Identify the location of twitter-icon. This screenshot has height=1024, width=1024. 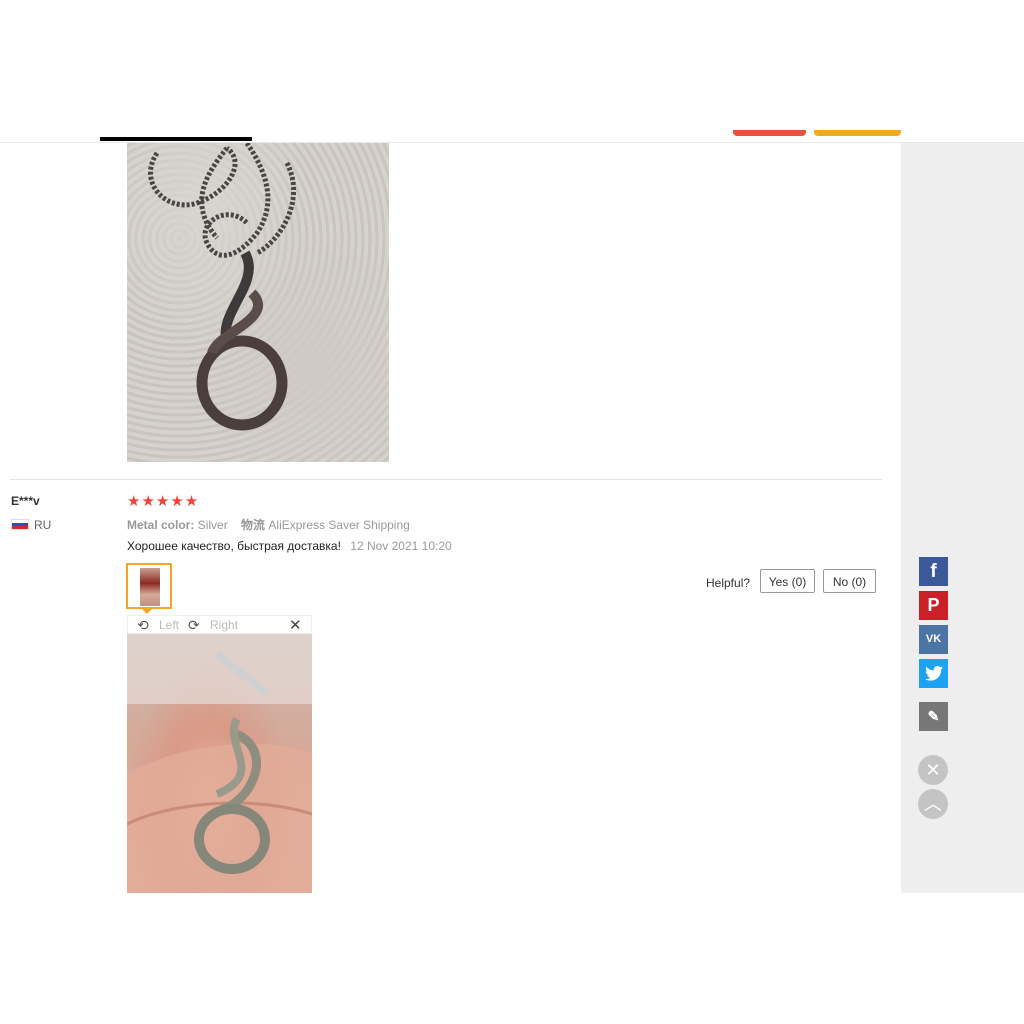
(933, 673).